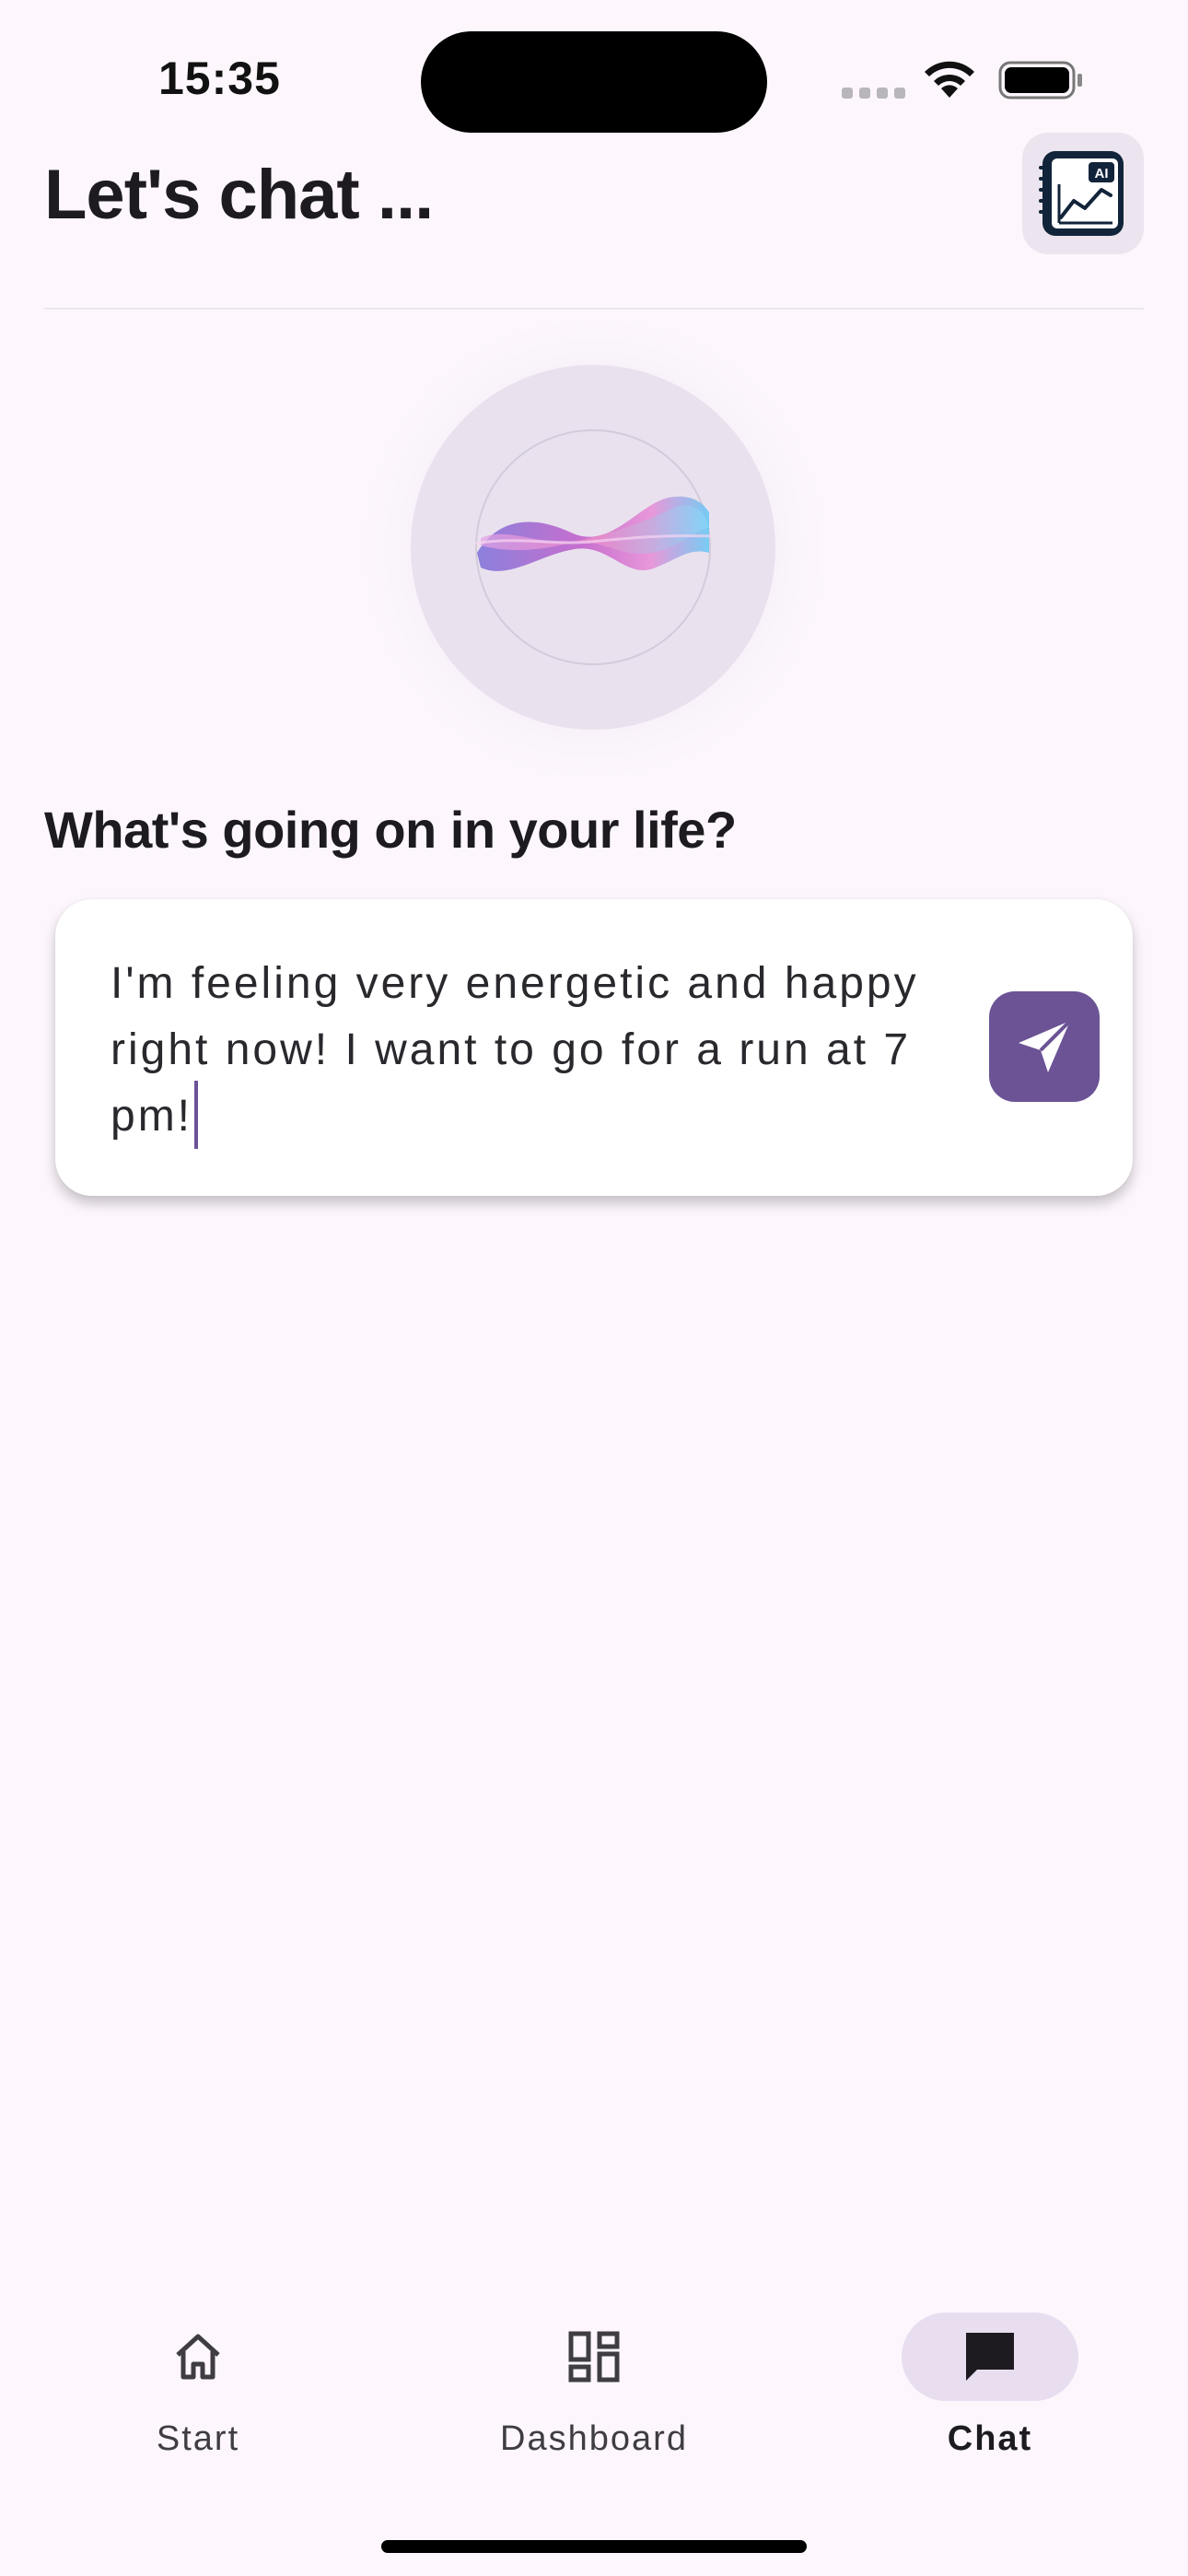 The width and height of the screenshot is (1188, 2576). I want to click on nav-start-icon-wrap, so click(198, 2357).